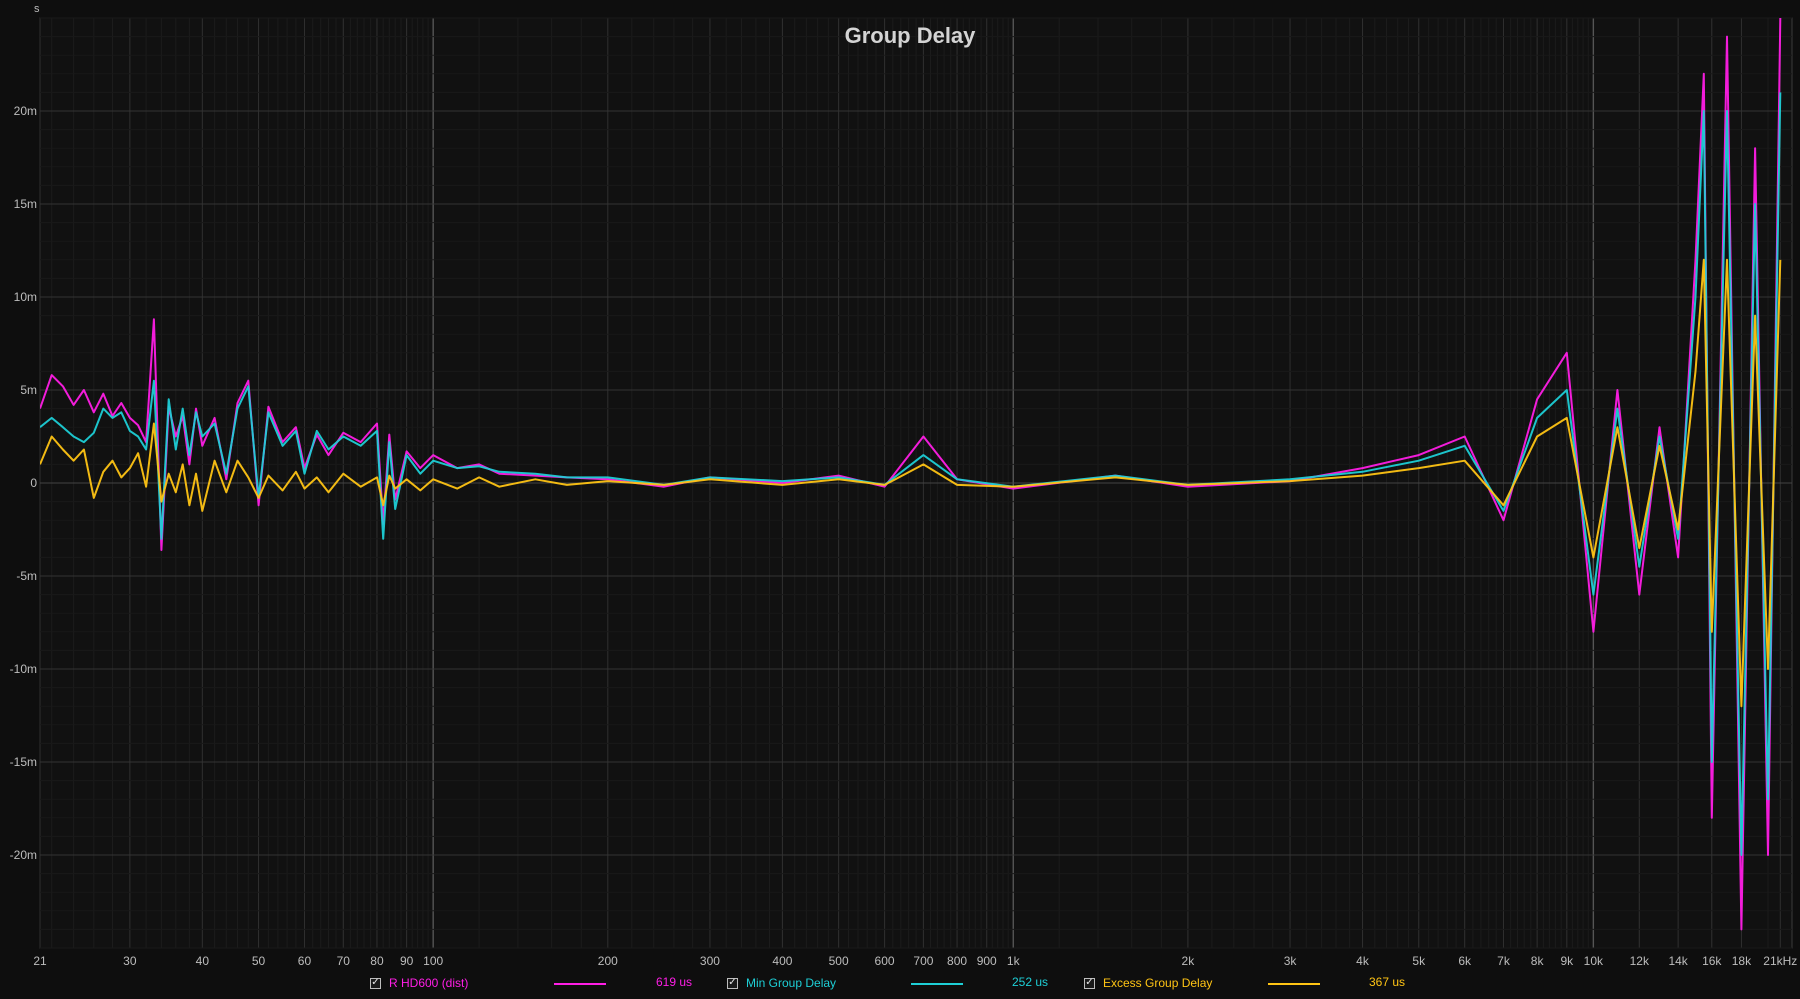 This screenshot has height=999, width=1800. I want to click on y-tick-label: -5m, so click(26, 576).